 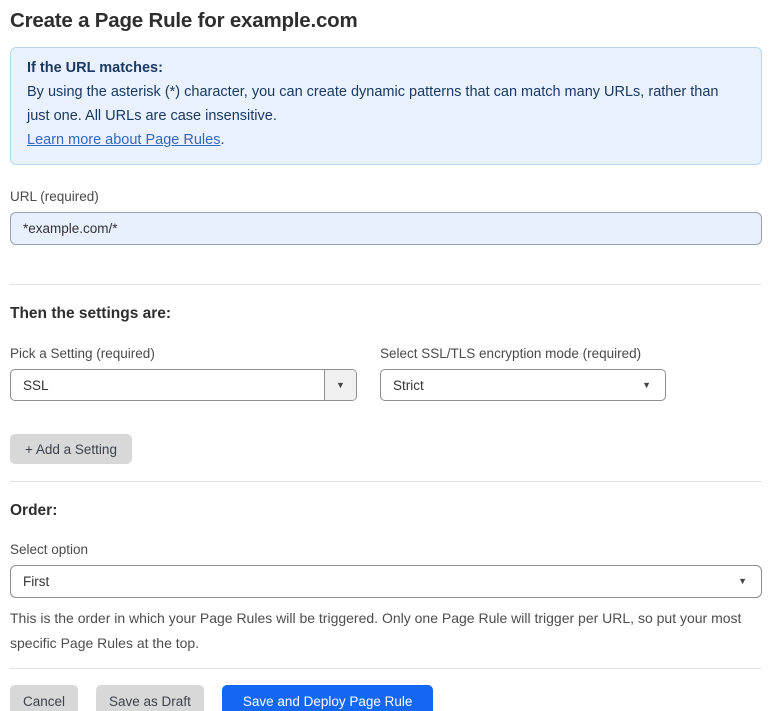 I want to click on link-period: ., so click(x=222, y=140).